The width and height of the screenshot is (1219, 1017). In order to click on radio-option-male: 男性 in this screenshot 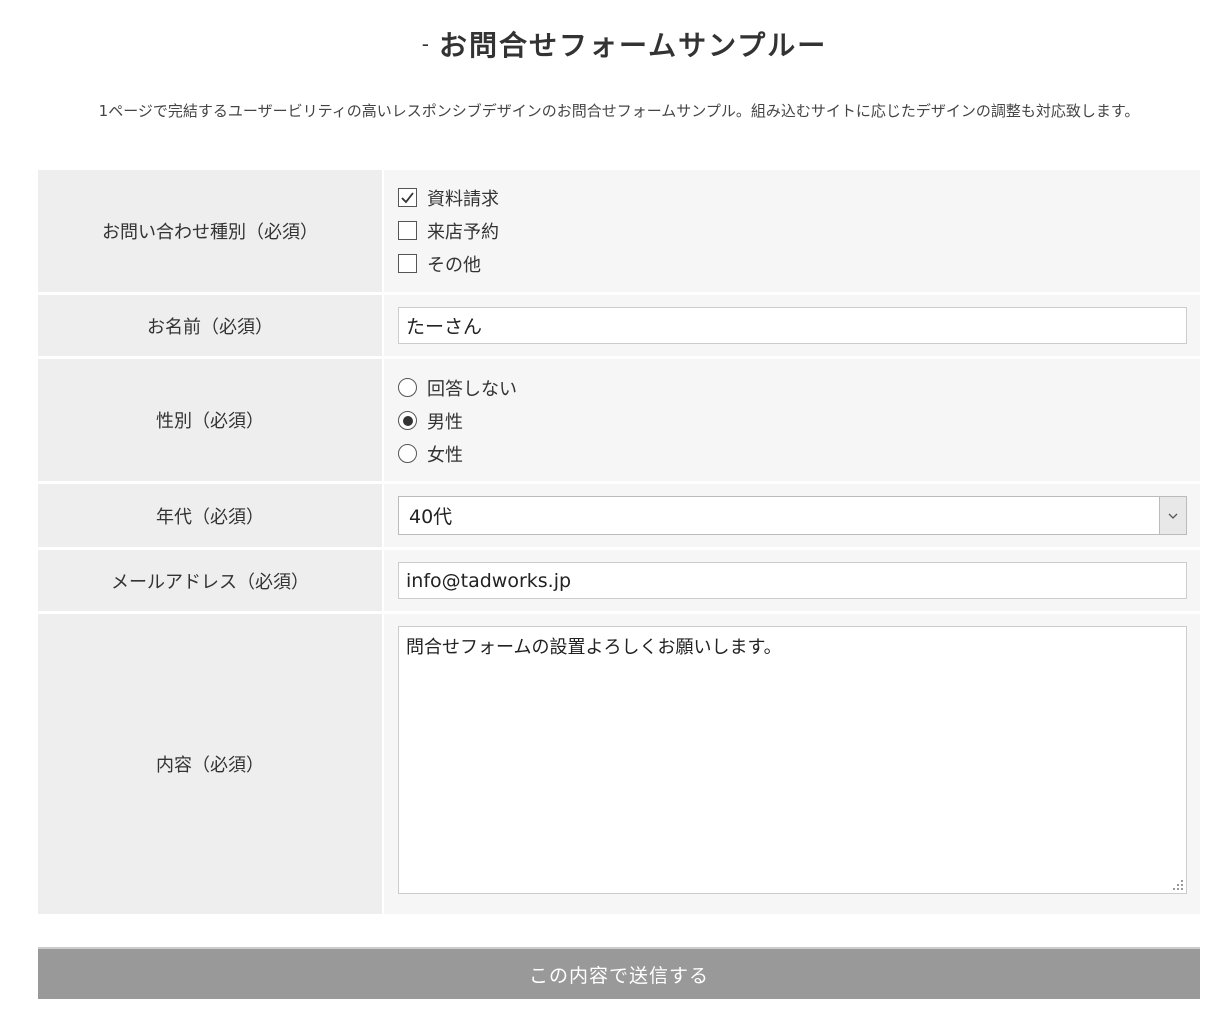, I will do `click(793, 420)`.